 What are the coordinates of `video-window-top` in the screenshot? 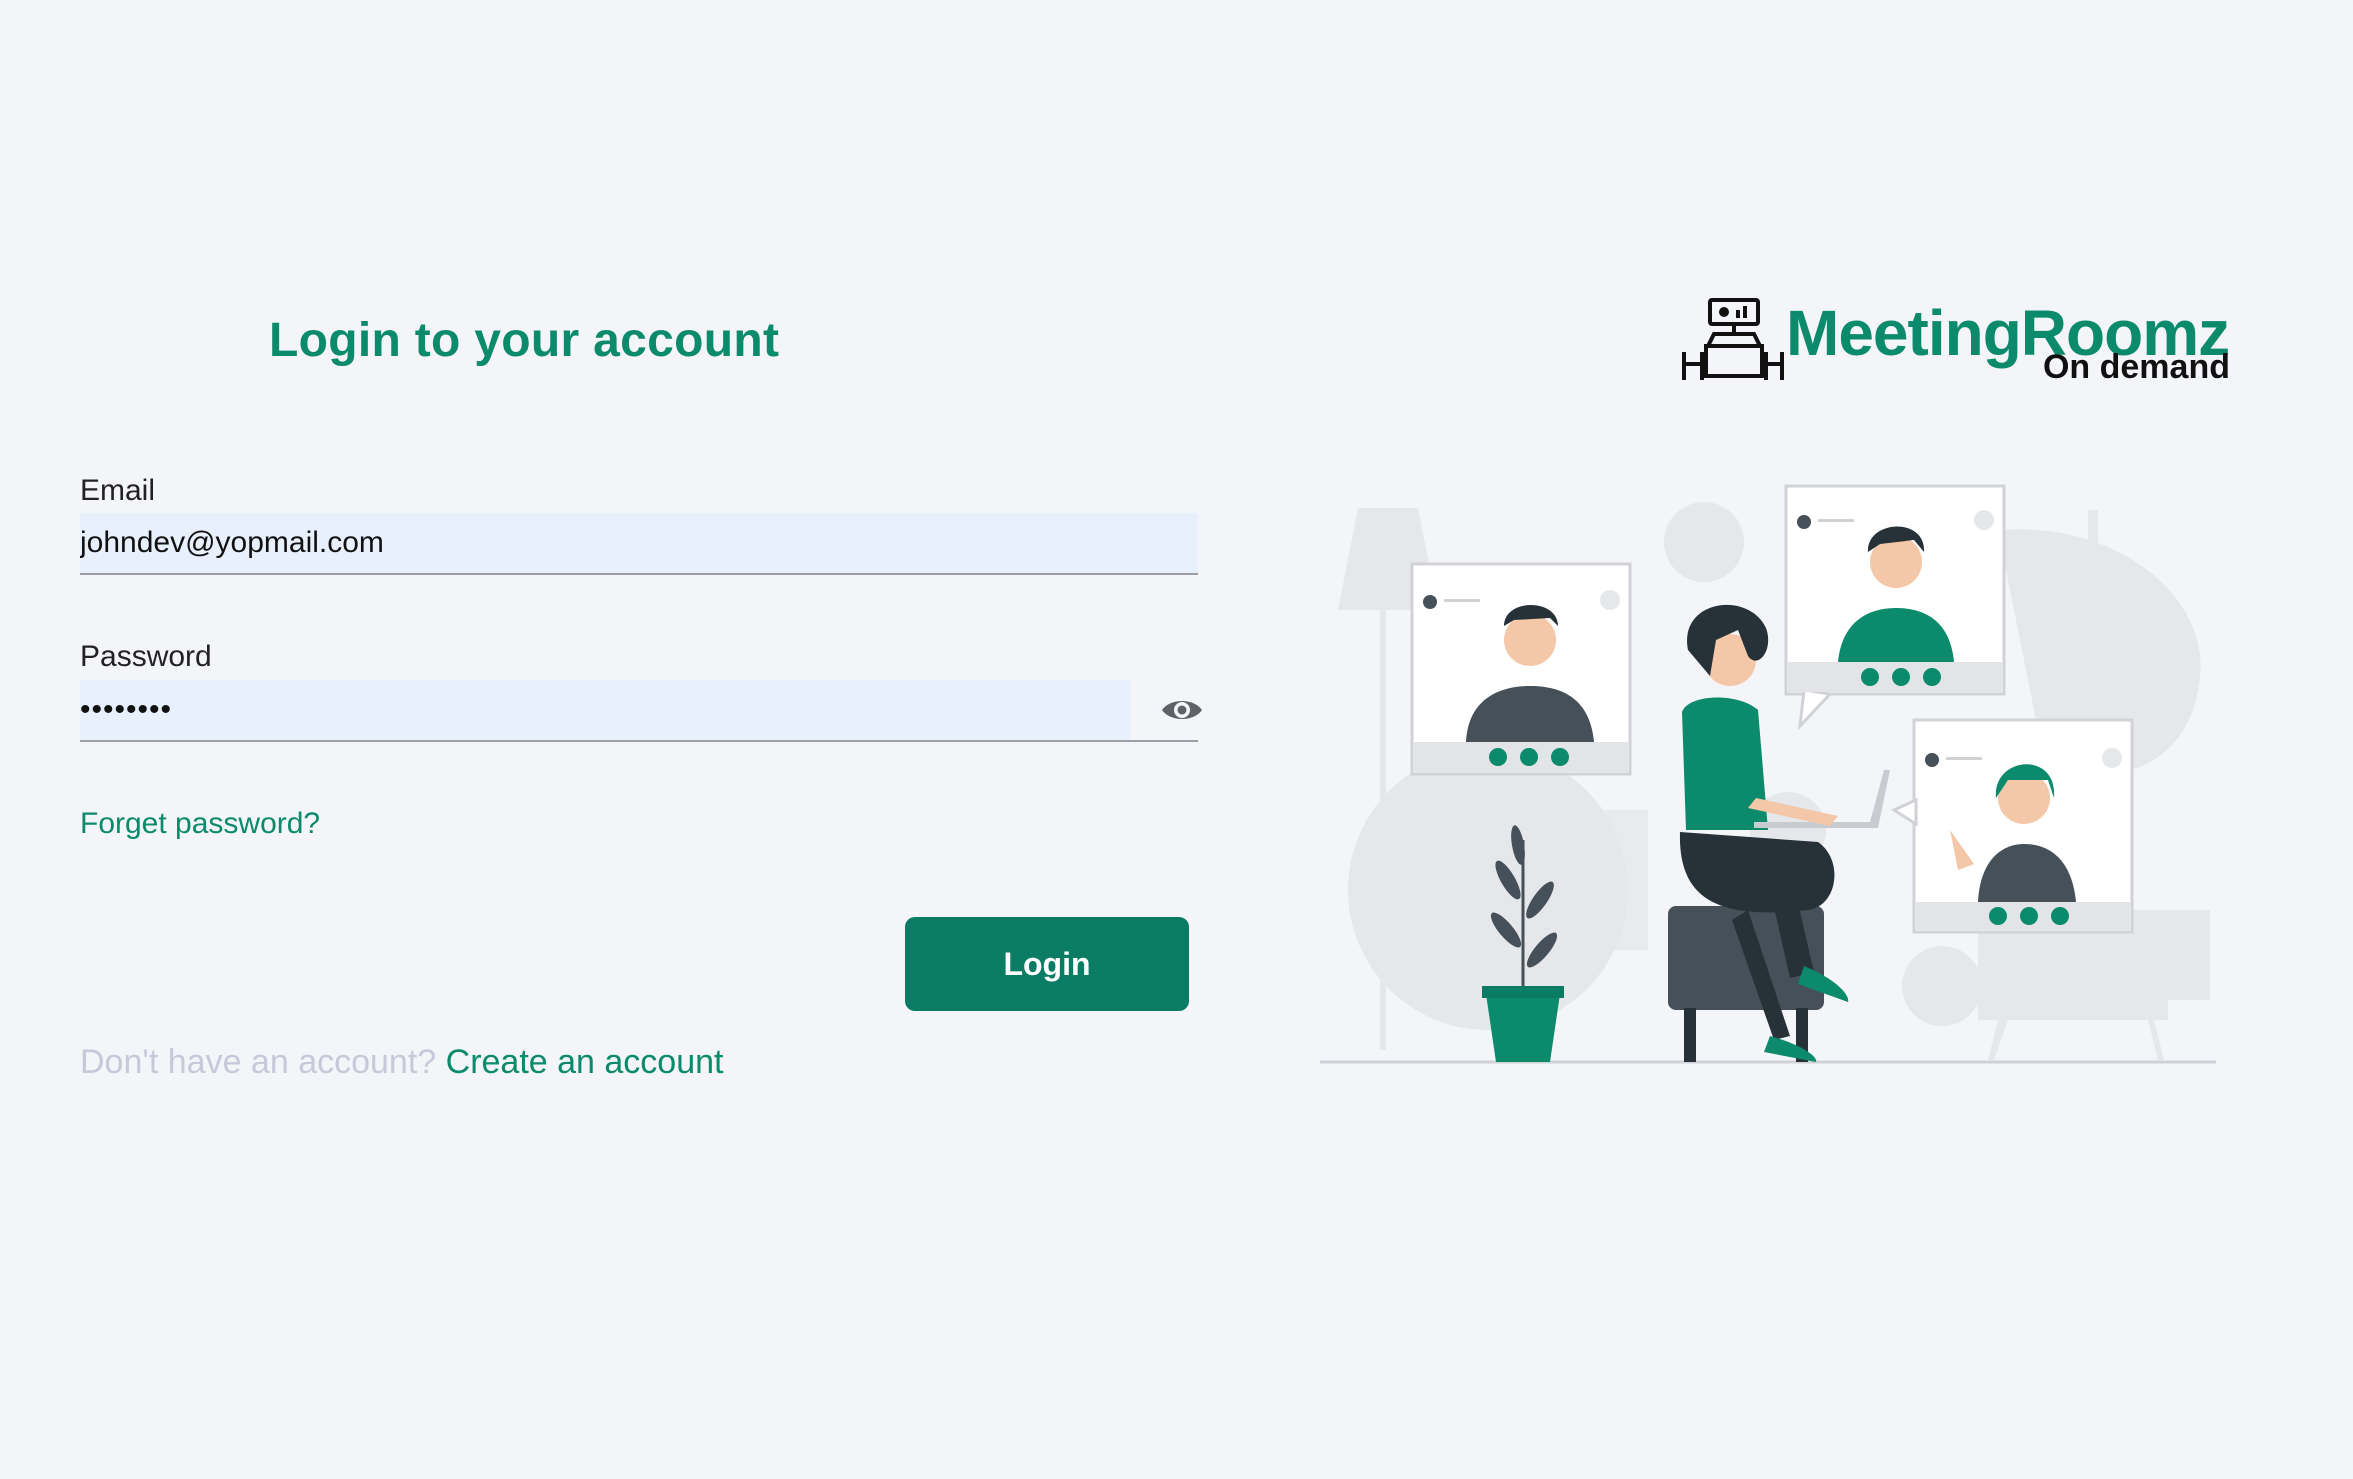 It's located at (1895, 607).